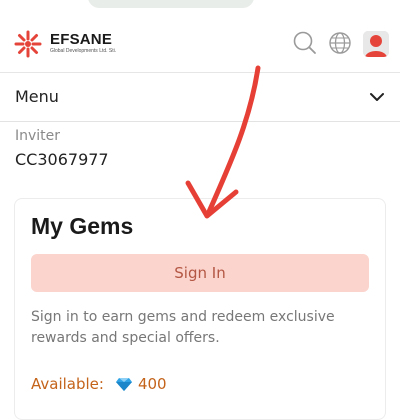 Image resolution: width=400 pixels, height=420 pixels. Describe the element at coordinates (83, 51) in the screenshot. I see `brand-tagline: Global Developments Ltd. Sti.` at that location.